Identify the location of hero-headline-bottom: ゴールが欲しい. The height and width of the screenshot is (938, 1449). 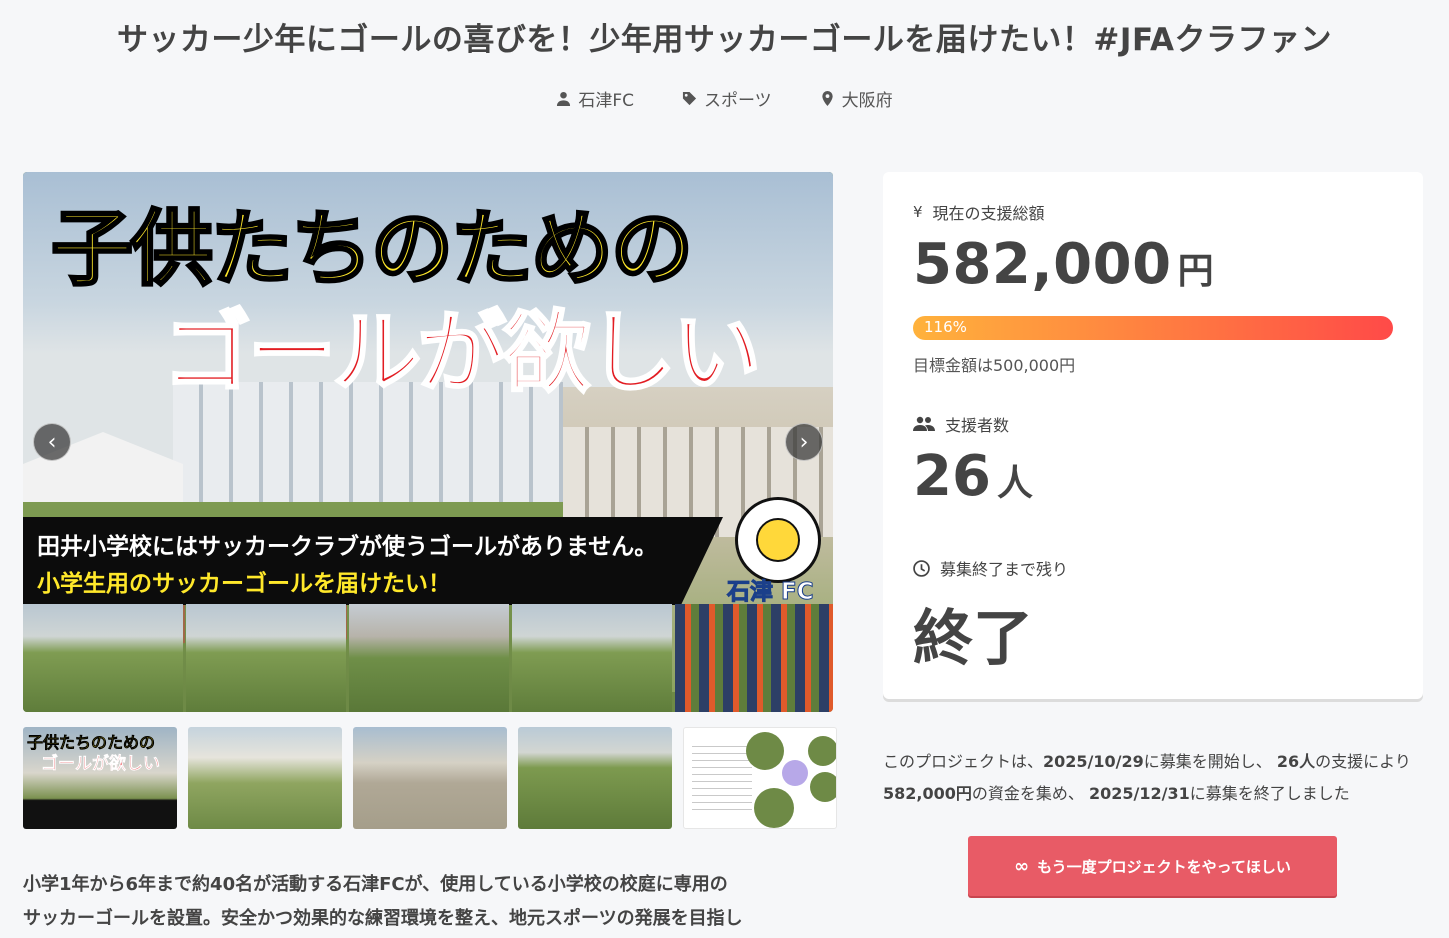
(461, 353).